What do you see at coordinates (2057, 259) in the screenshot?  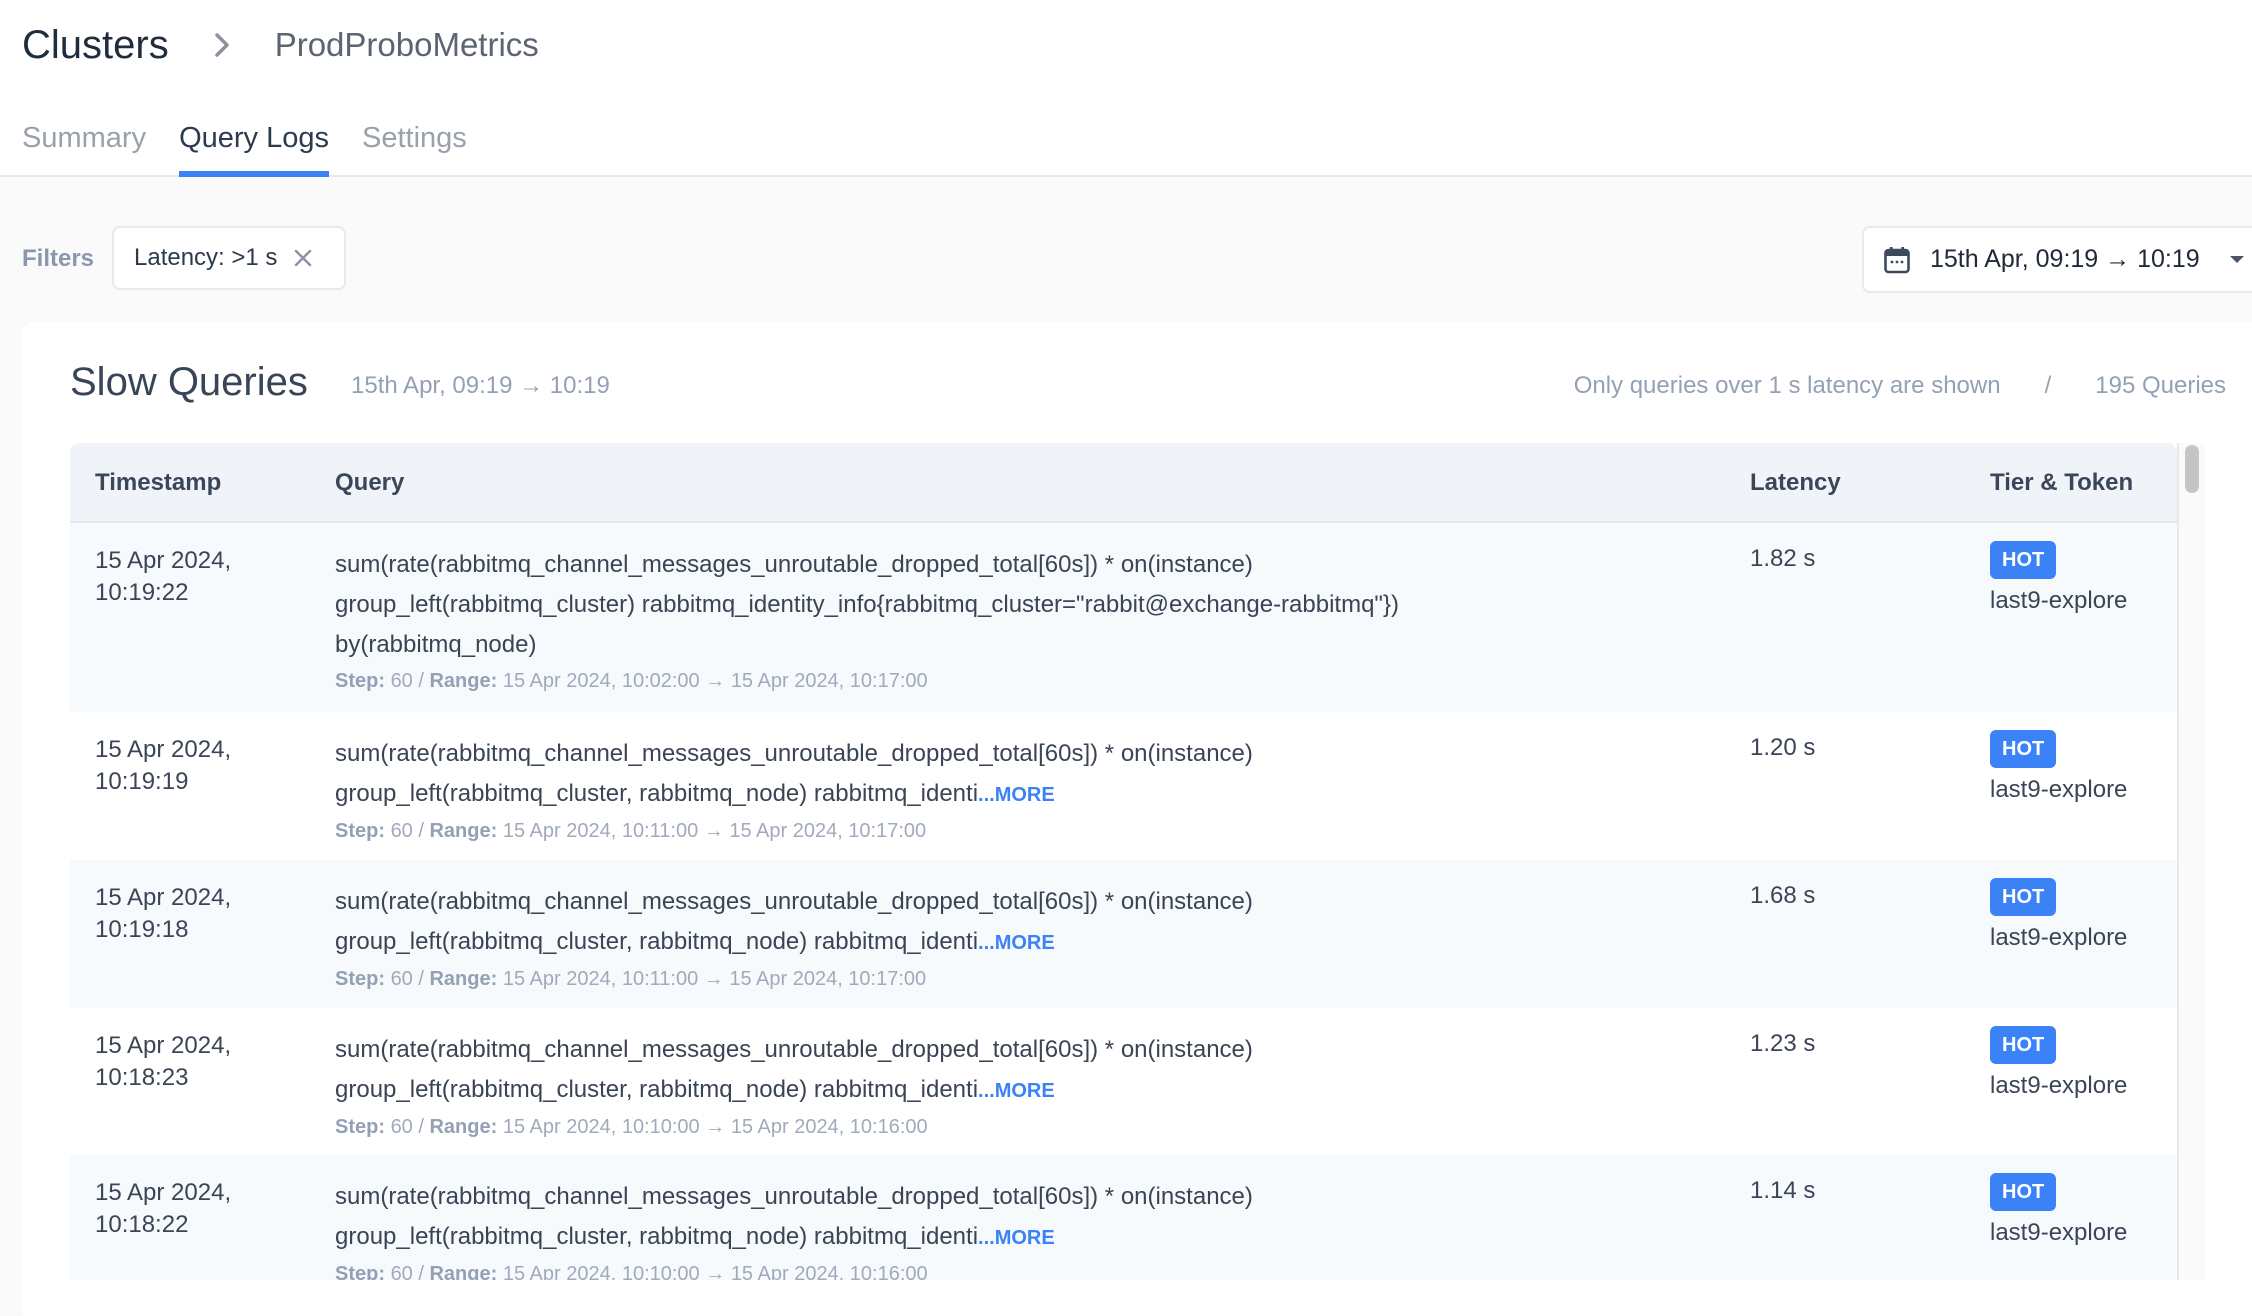 I see `date-range-picker: 15th Apr, 09:19 → 10:19` at bounding box center [2057, 259].